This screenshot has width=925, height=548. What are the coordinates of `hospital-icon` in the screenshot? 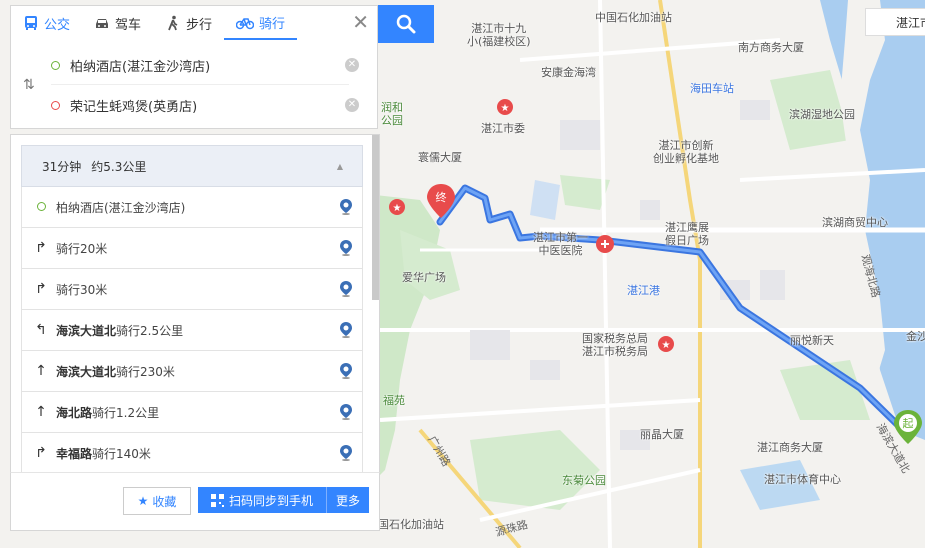 It's located at (605, 244).